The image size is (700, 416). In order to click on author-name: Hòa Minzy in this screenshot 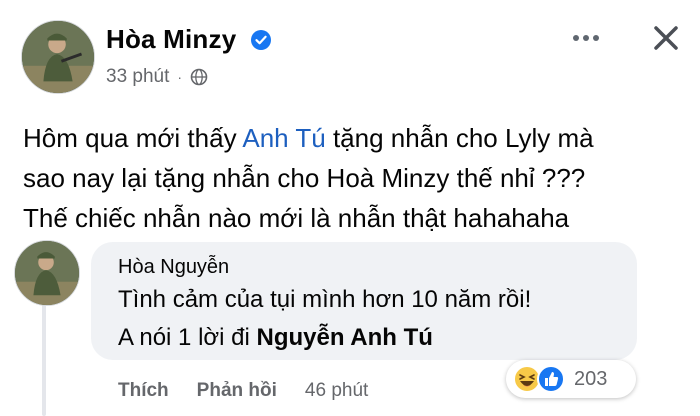, I will do `click(171, 39)`.